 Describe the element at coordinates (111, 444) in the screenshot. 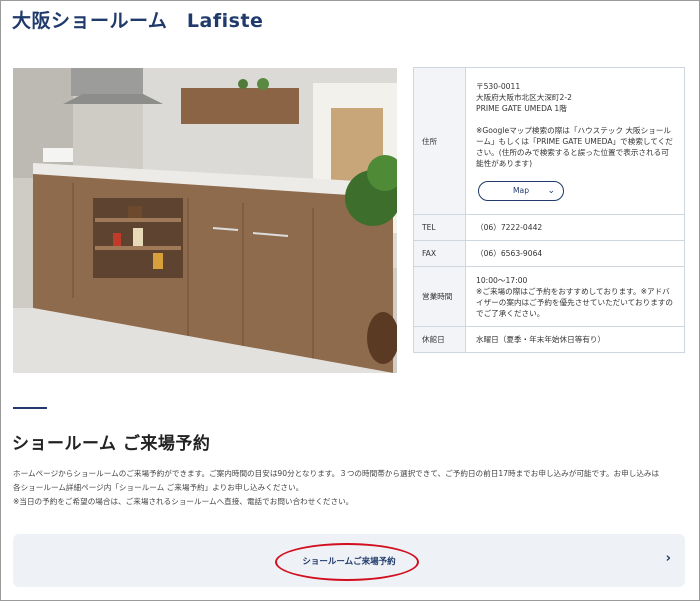

I see `reservation-heading: ショールーム ご来場予約` at that location.